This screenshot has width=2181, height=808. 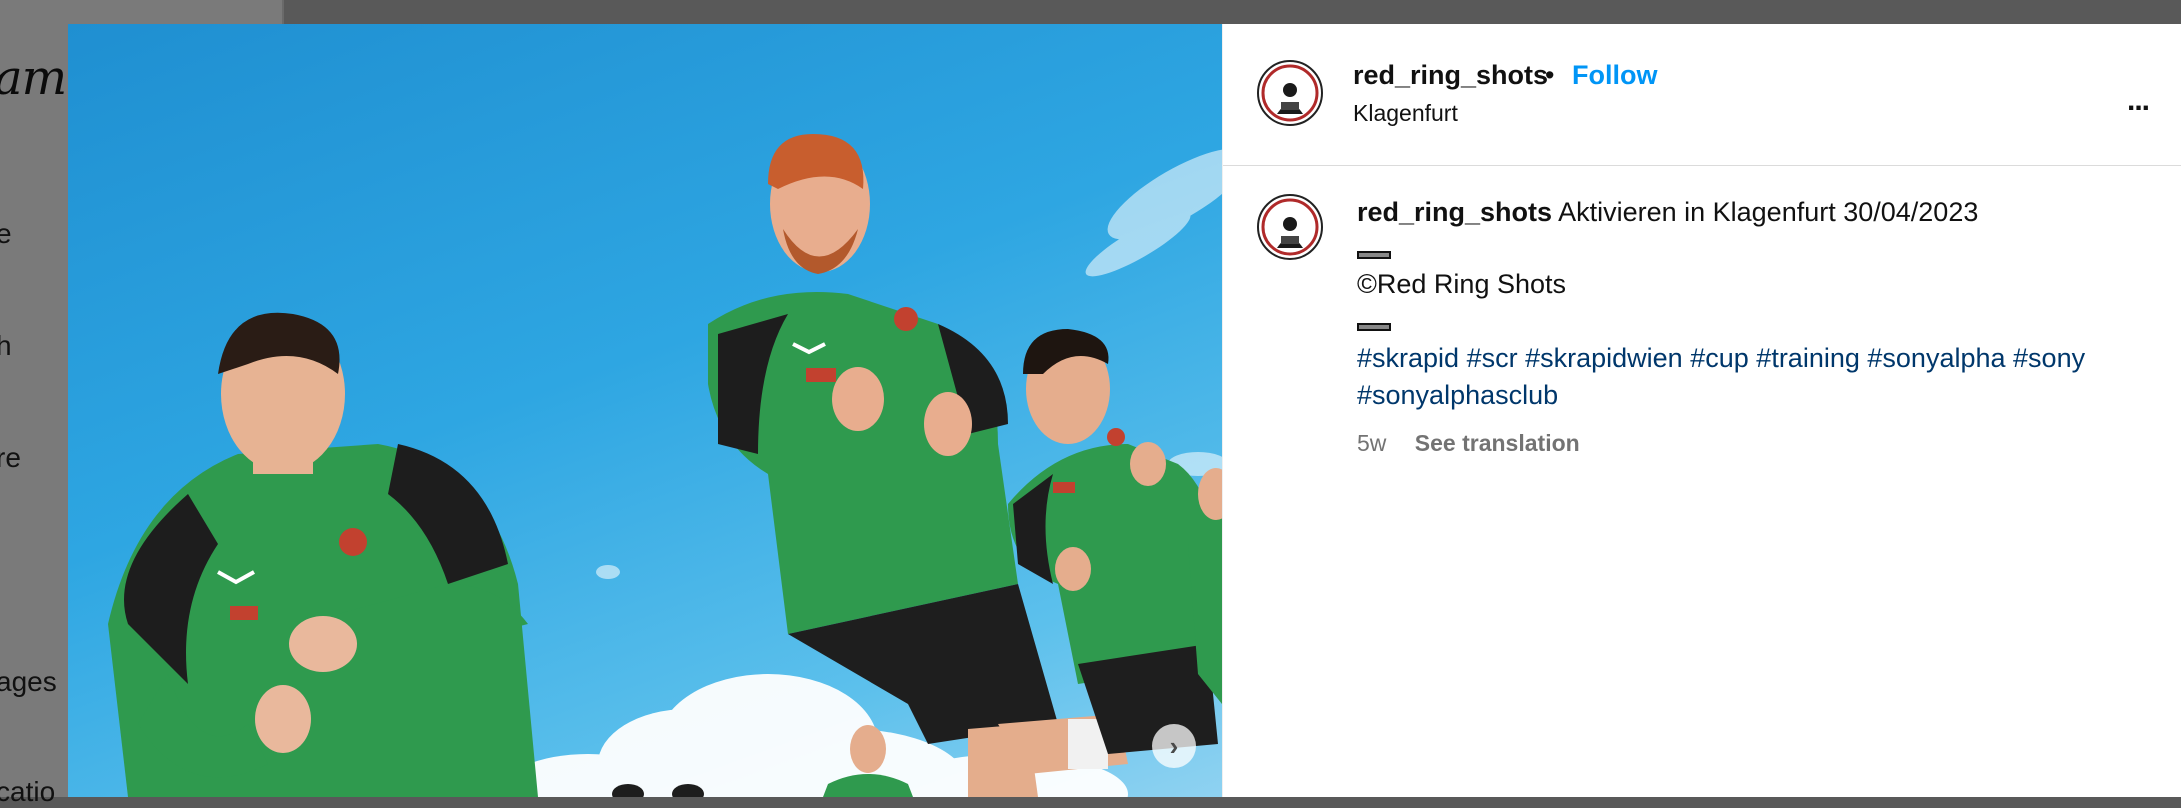 What do you see at coordinates (1719, 358) in the screenshot?
I see `hashtag-link: #cup` at bounding box center [1719, 358].